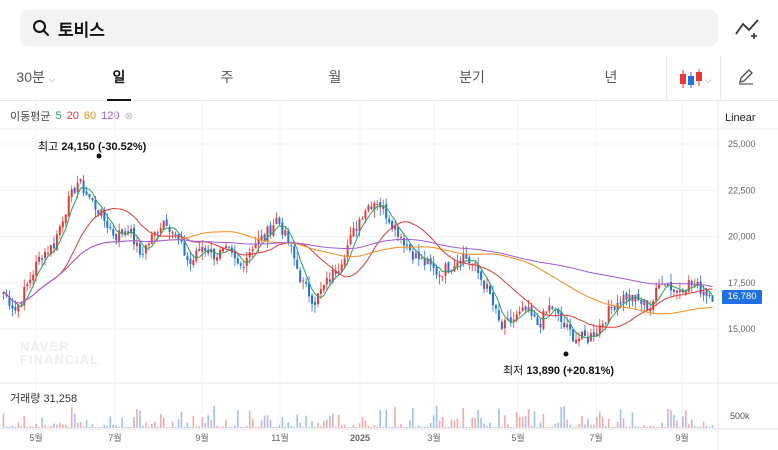 The width and height of the screenshot is (778, 450). I want to click on x-tick-label: 5월, so click(517, 437).